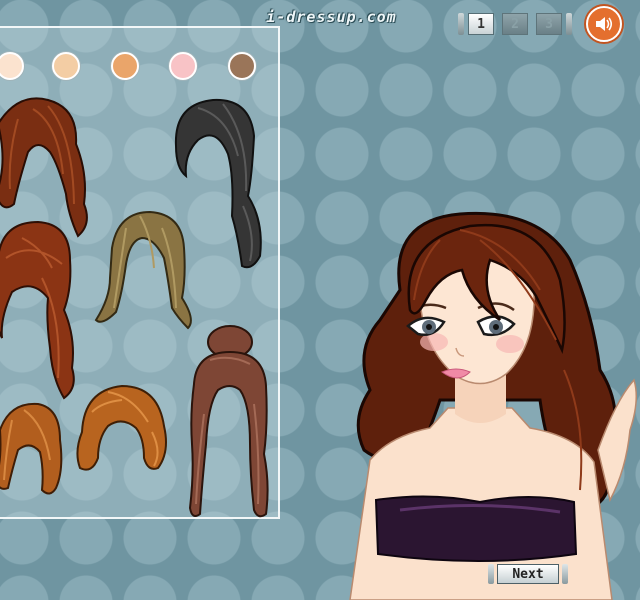 This screenshot has height=600, width=640. Describe the element at coordinates (147, 270) in the screenshot. I see `hair-option-straight-olive` at that location.